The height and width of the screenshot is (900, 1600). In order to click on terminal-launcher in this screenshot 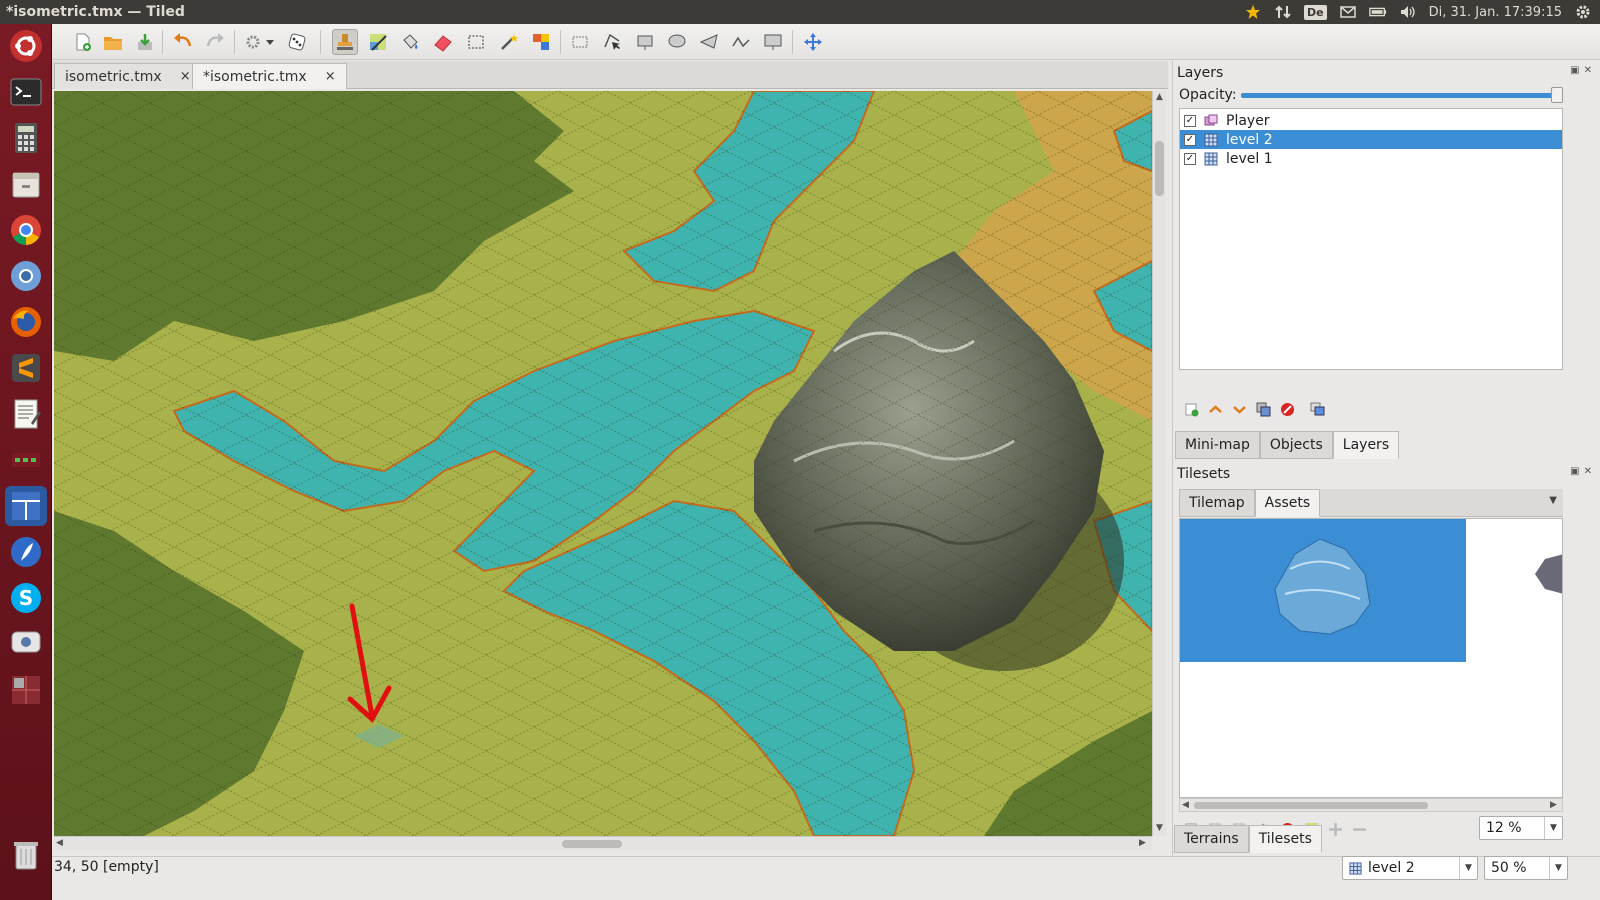, I will do `click(26, 92)`.